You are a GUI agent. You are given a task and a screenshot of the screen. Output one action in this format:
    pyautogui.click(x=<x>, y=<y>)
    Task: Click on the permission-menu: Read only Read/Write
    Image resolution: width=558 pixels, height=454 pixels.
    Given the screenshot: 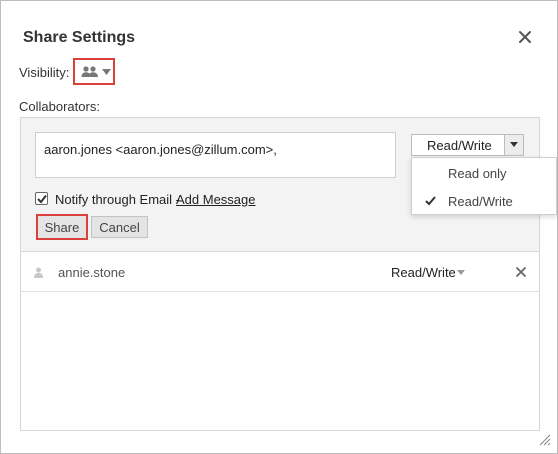 What is the action you would take?
    pyautogui.click(x=484, y=186)
    